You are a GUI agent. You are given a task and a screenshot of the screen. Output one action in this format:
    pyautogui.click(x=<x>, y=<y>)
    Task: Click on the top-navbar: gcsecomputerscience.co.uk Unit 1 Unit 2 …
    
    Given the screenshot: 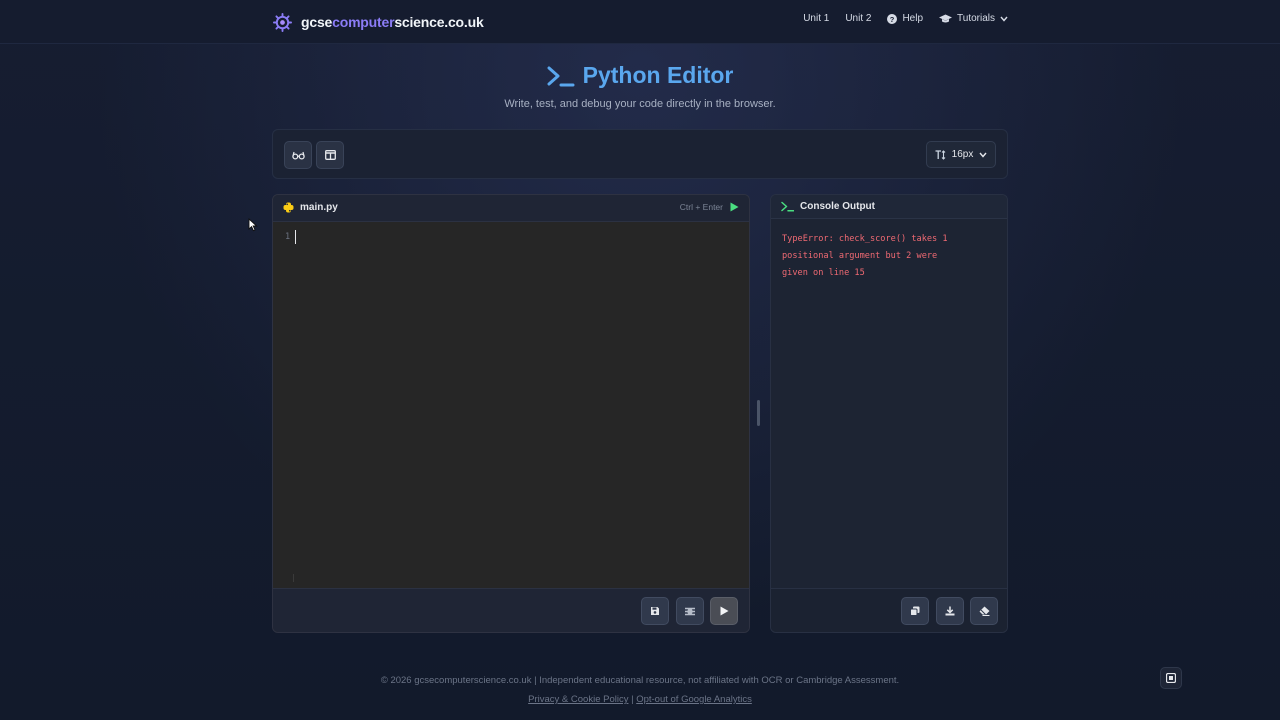 What is the action you would take?
    pyautogui.click(x=640, y=22)
    